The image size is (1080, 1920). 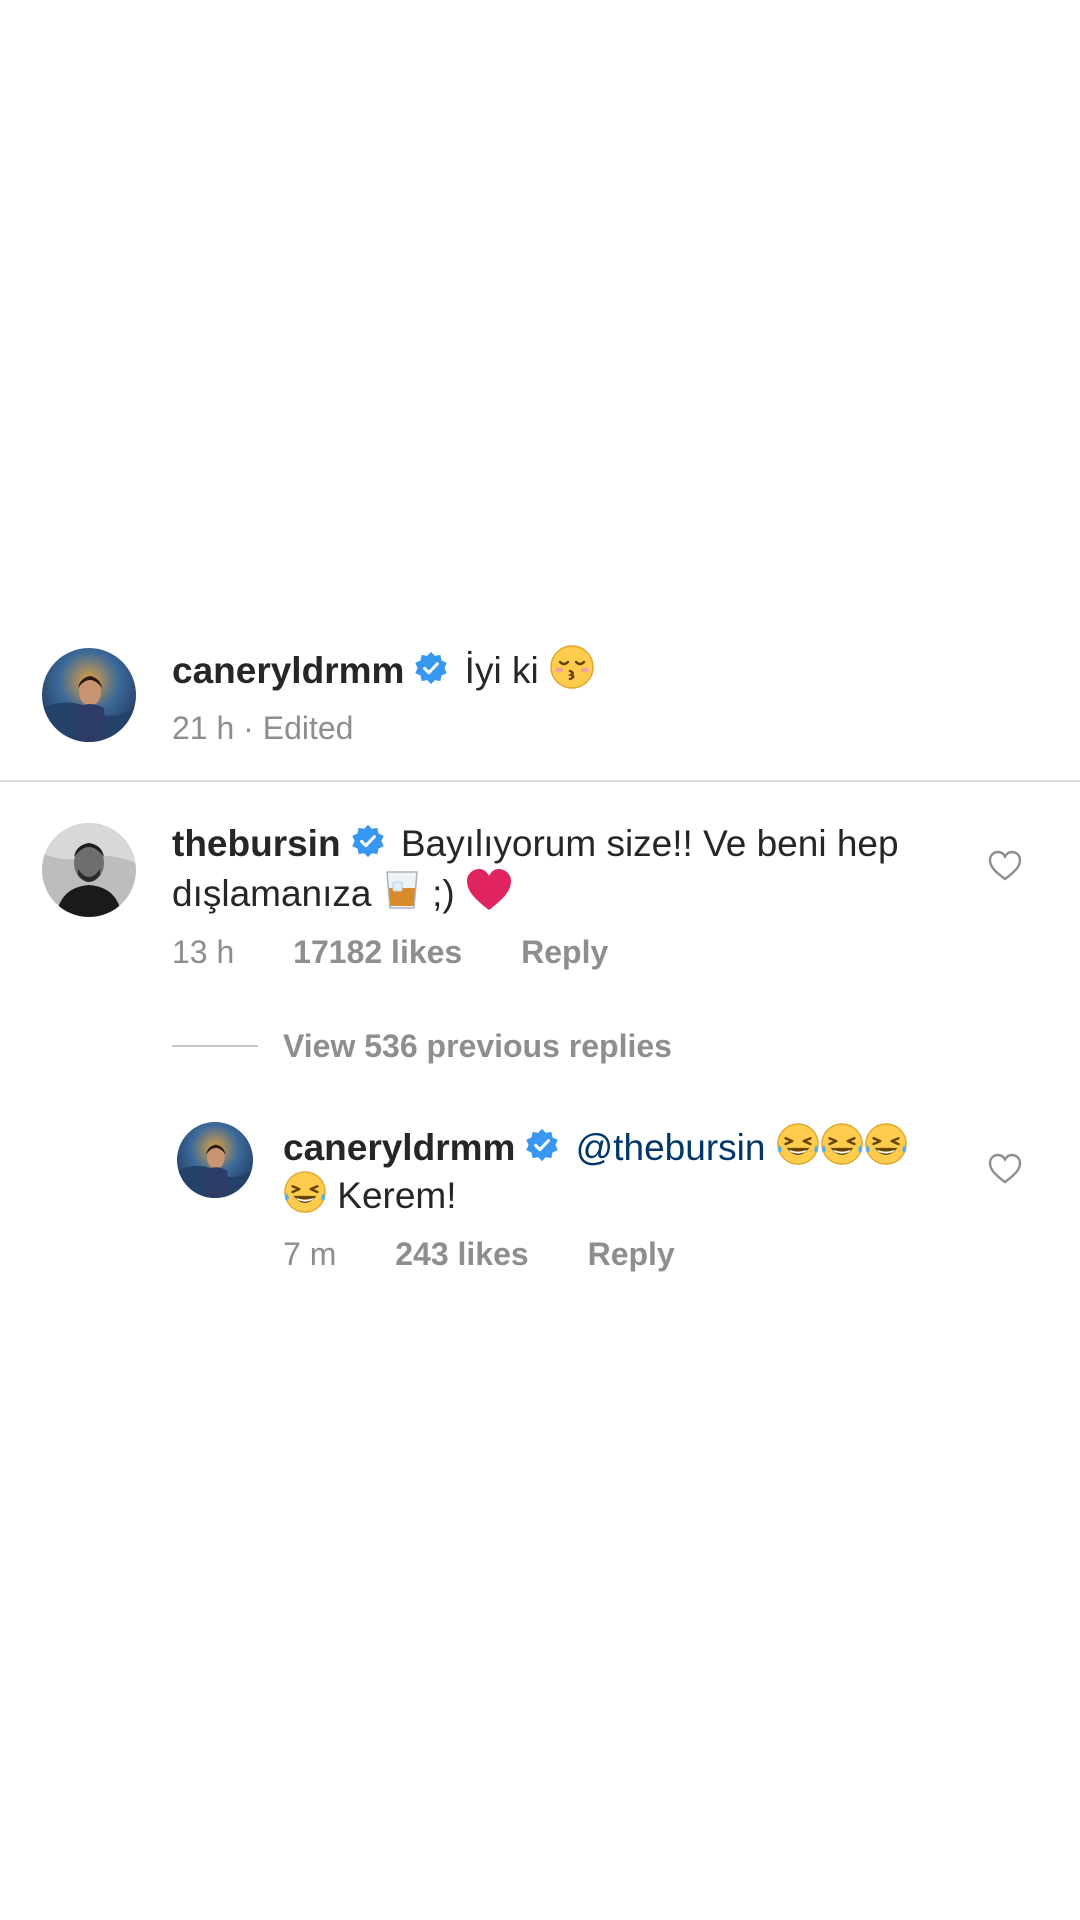 What do you see at coordinates (288, 670) in the screenshot?
I see `caption-username: caneryldrmm` at bounding box center [288, 670].